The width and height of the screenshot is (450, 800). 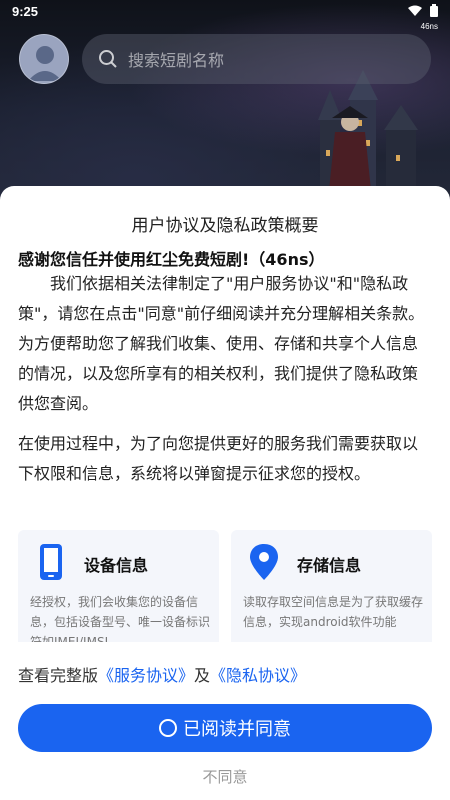 I want to click on privacy-agreement-link: 《隐私协议》, so click(x=258, y=675).